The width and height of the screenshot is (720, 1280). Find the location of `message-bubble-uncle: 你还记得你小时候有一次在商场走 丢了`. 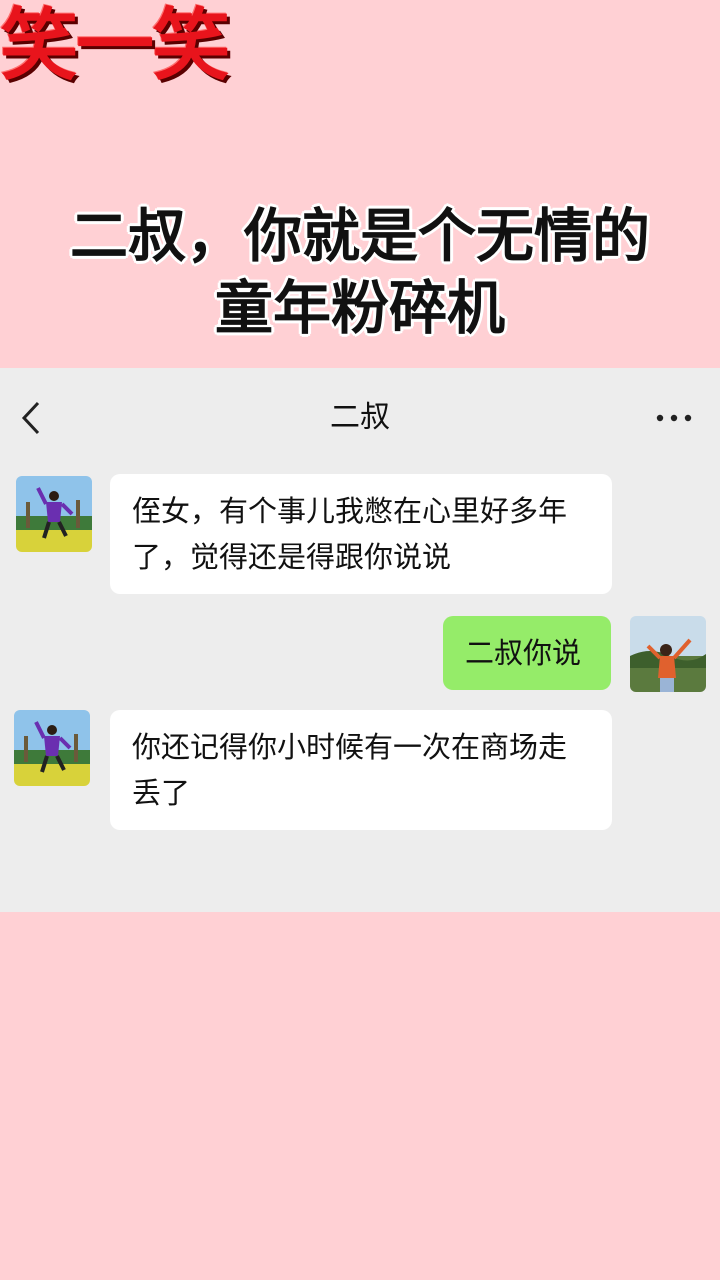

message-bubble-uncle: 你还记得你小时候有一次在商场走 丢了 is located at coordinates (361, 770).